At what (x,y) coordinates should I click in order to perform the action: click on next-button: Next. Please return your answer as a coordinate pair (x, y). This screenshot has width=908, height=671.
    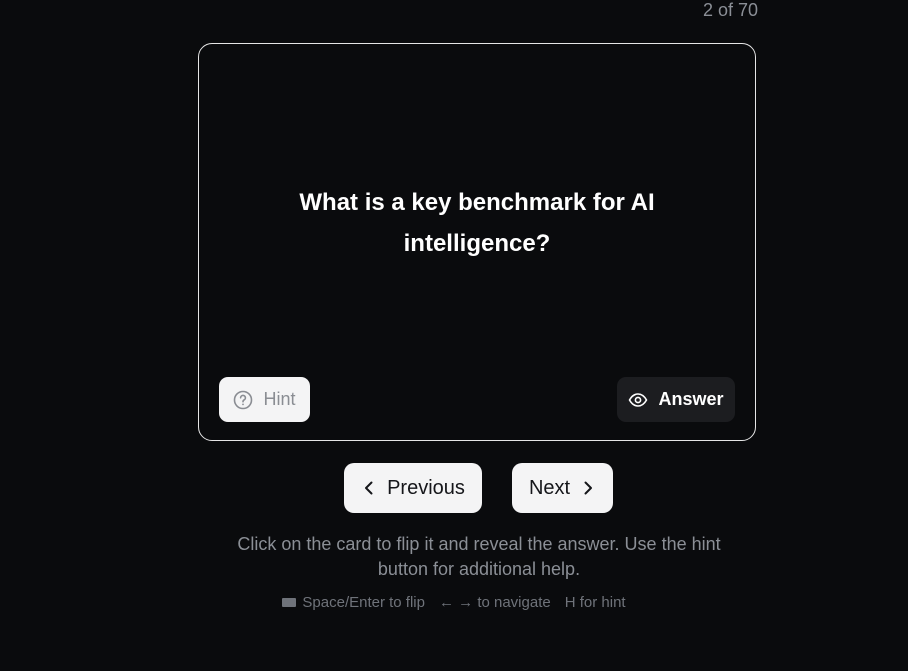
    Looking at the image, I should click on (562, 488).